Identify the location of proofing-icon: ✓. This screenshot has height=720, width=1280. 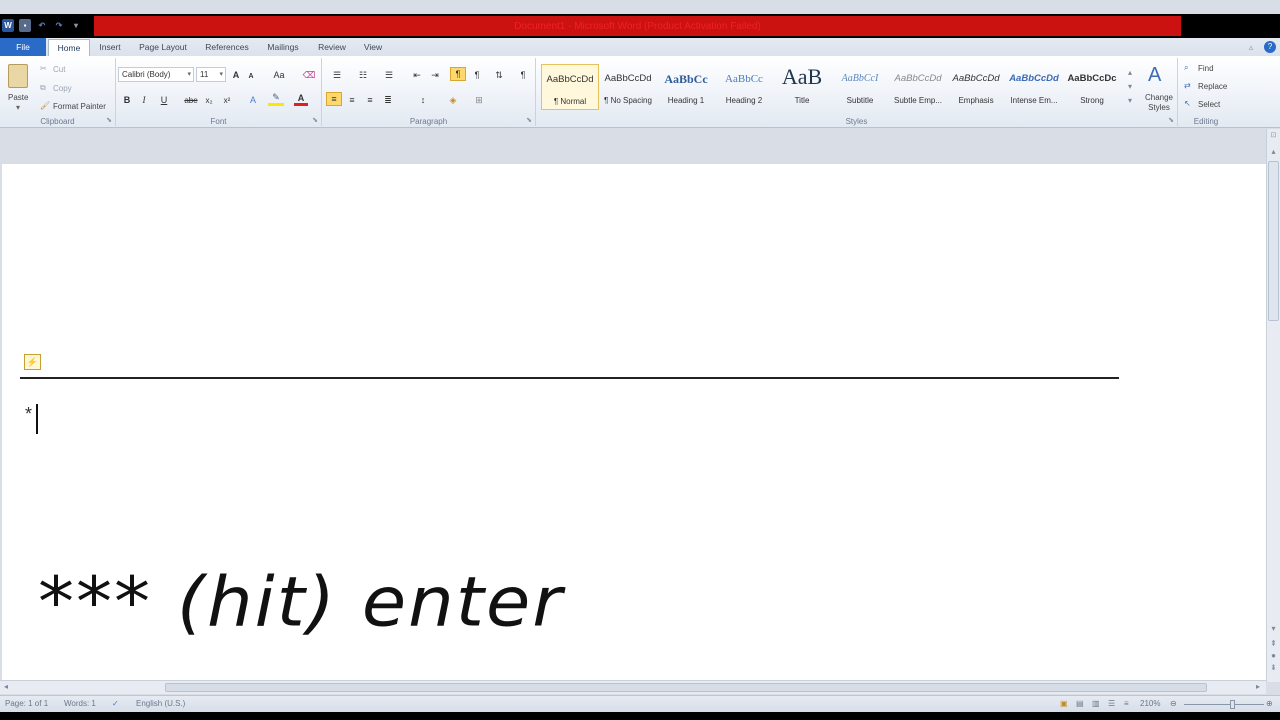
(115, 703).